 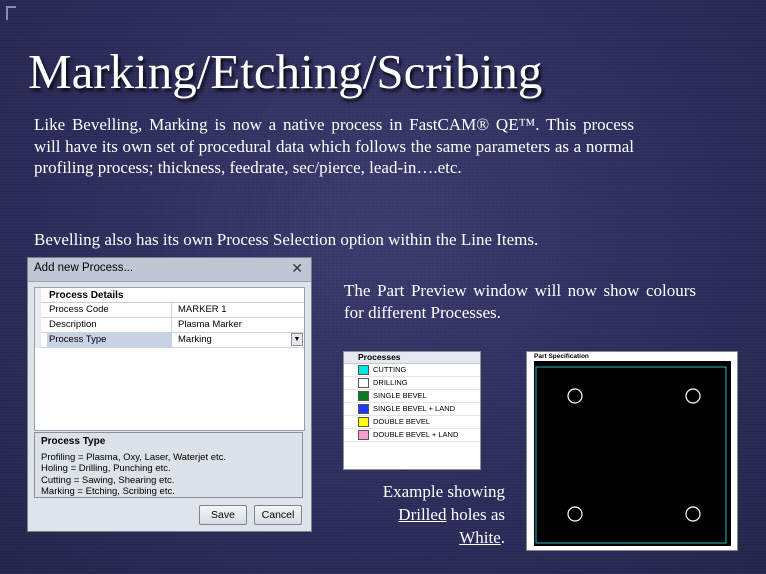 What do you see at coordinates (400, 395) in the screenshot?
I see `legend-label: SINGLE BEVEL` at bounding box center [400, 395].